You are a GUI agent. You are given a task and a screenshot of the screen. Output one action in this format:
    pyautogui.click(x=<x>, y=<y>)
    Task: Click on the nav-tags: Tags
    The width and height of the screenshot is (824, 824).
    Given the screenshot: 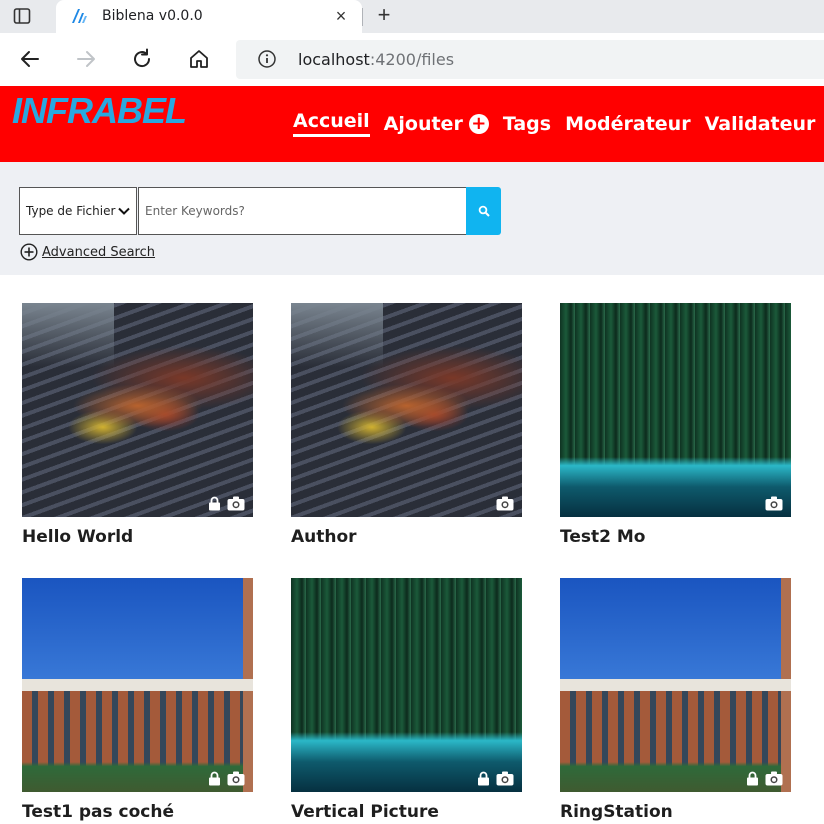 What is the action you would take?
    pyautogui.click(x=527, y=123)
    